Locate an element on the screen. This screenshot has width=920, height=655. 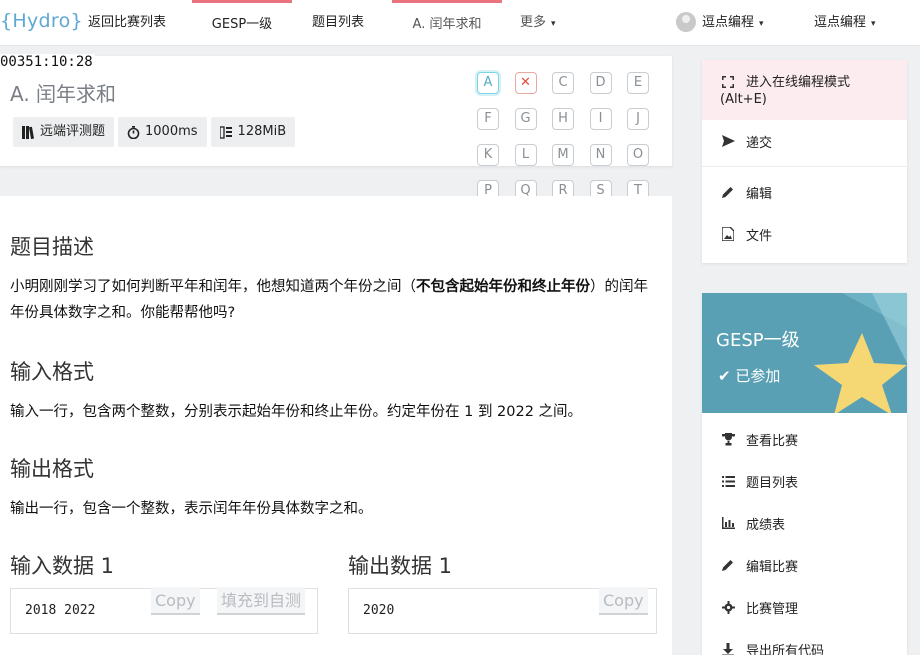
scoreboard-link: 成绩表 is located at coordinates (804, 523).